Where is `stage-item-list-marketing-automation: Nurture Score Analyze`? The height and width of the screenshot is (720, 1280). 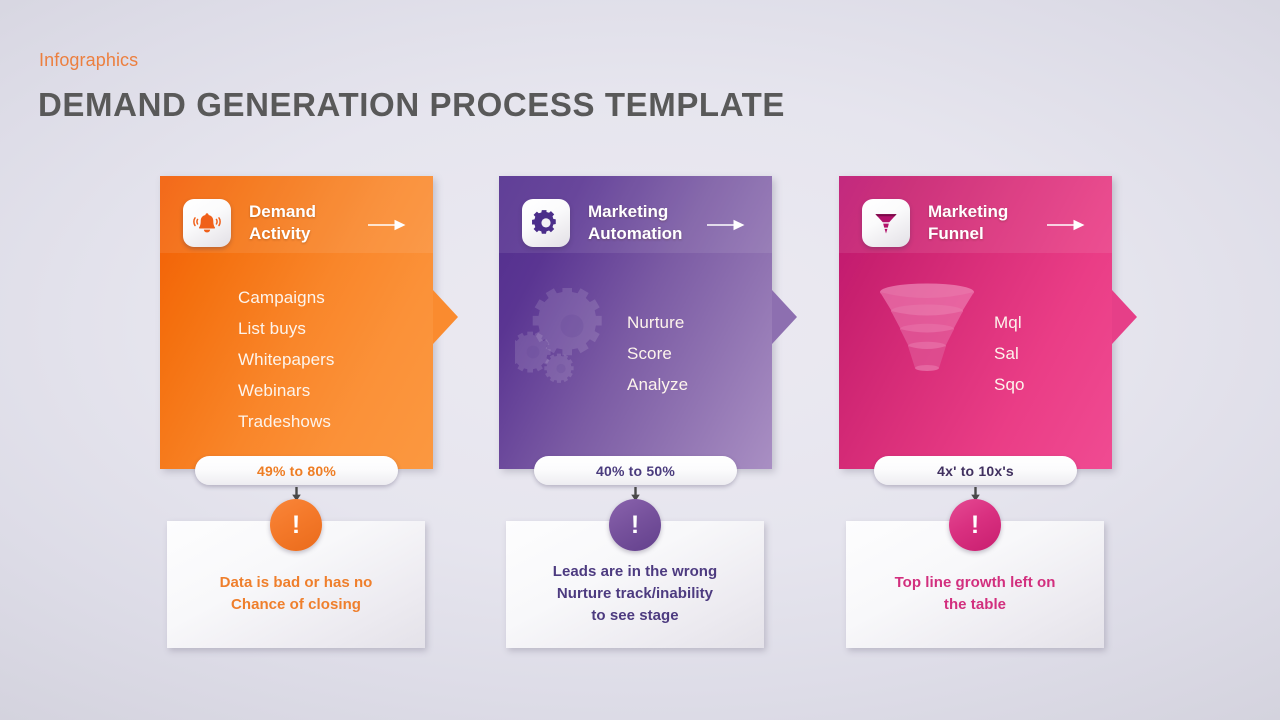 stage-item-list-marketing-automation: Nurture Score Analyze is located at coordinates (657, 353).